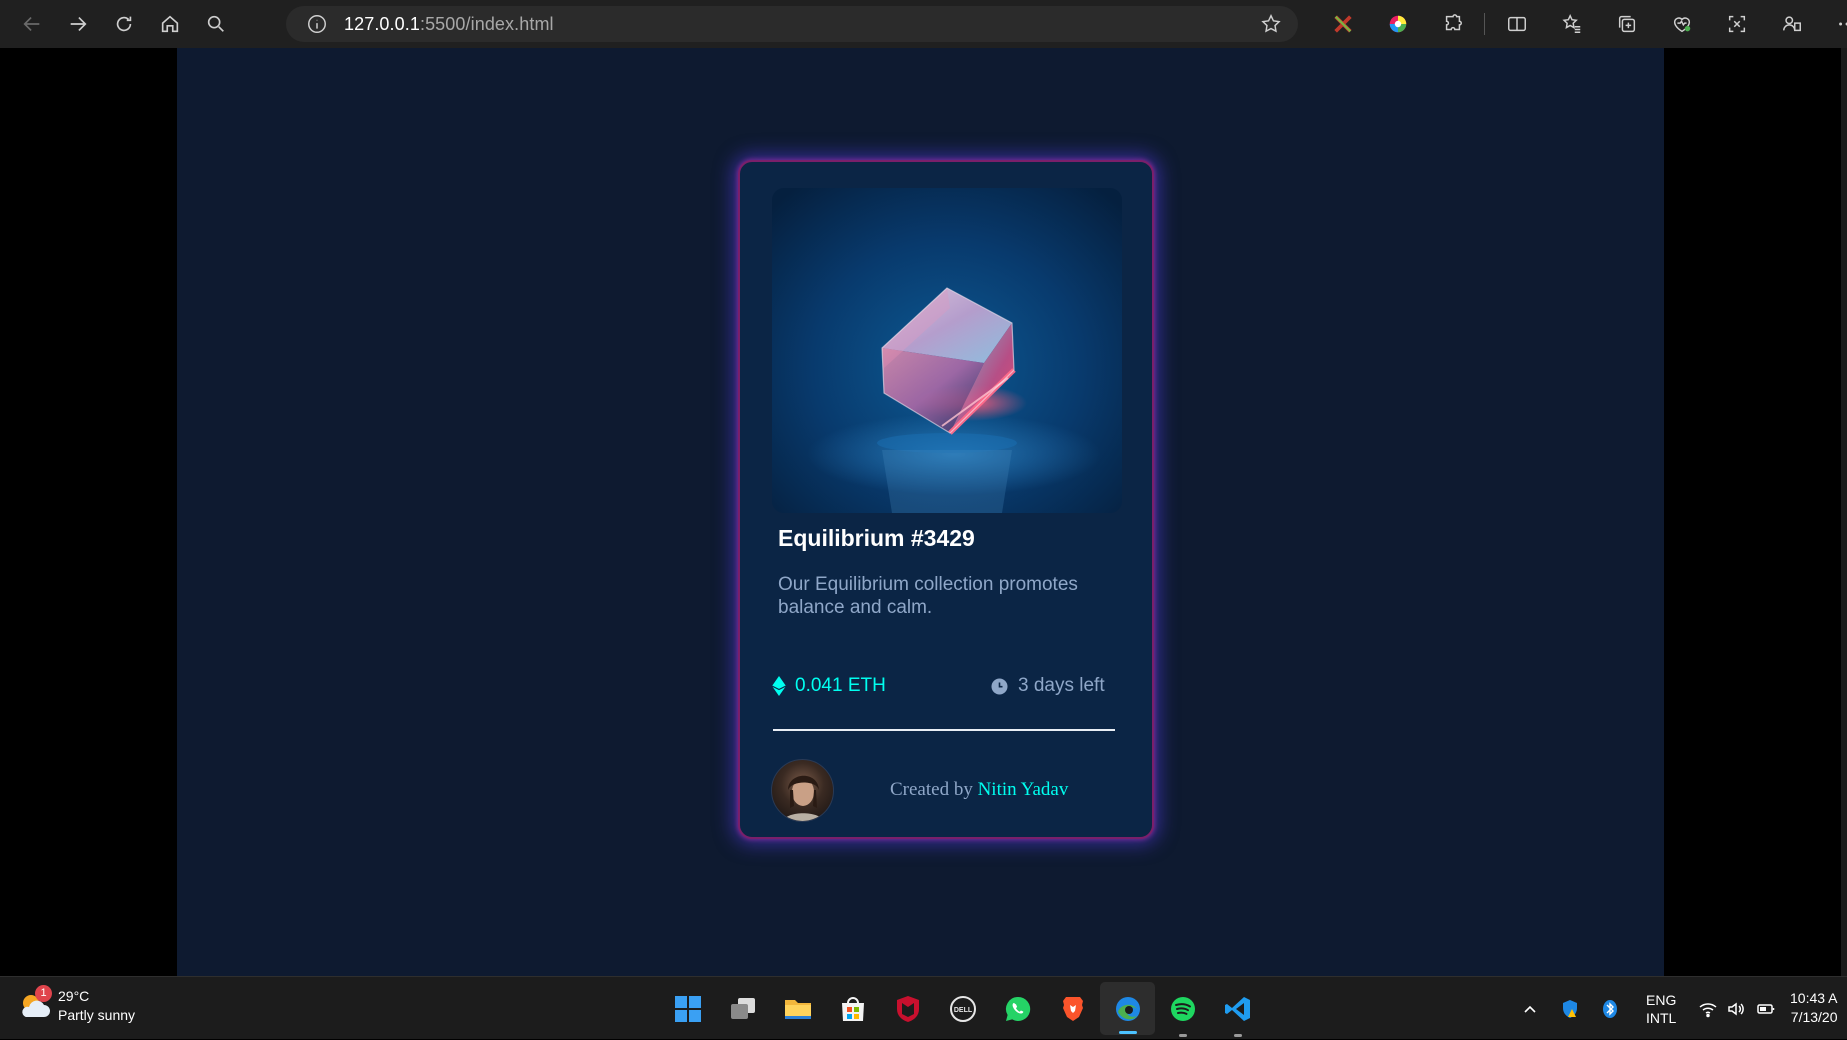 Image resolution: width=1847 pixels, height=1040 pixels. I want to click on screenshot-button, so click(1736, 24).